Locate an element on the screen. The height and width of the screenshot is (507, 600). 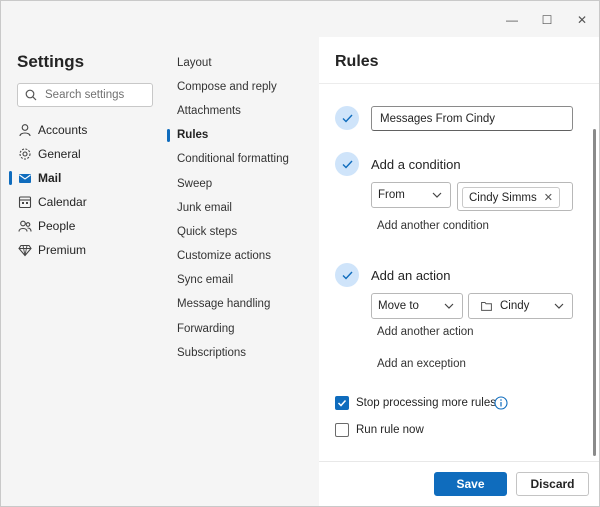
settings-title: Settings is located at coordinates (51, 61).